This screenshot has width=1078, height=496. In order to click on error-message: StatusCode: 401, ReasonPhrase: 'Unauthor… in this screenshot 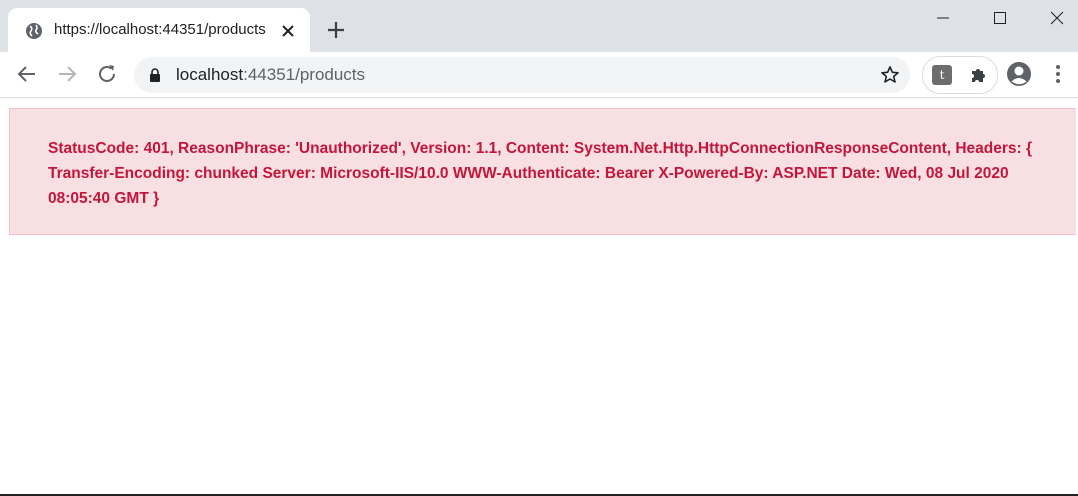, I will do `click(540, 173)`.